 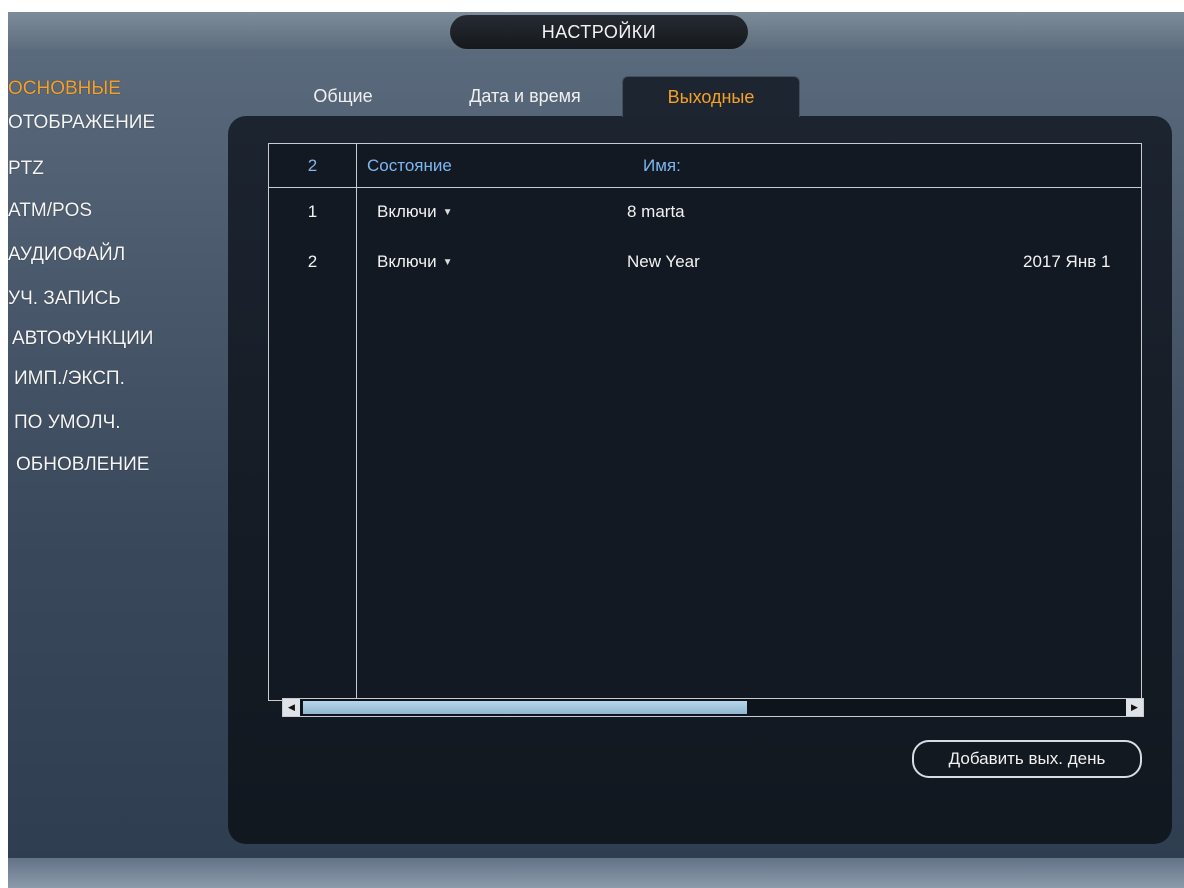 What do you see at coordinates (26, 169) in the screenshot?
I see `sidebar-item-ptz: PTZ` at bounding box center [26, 169].